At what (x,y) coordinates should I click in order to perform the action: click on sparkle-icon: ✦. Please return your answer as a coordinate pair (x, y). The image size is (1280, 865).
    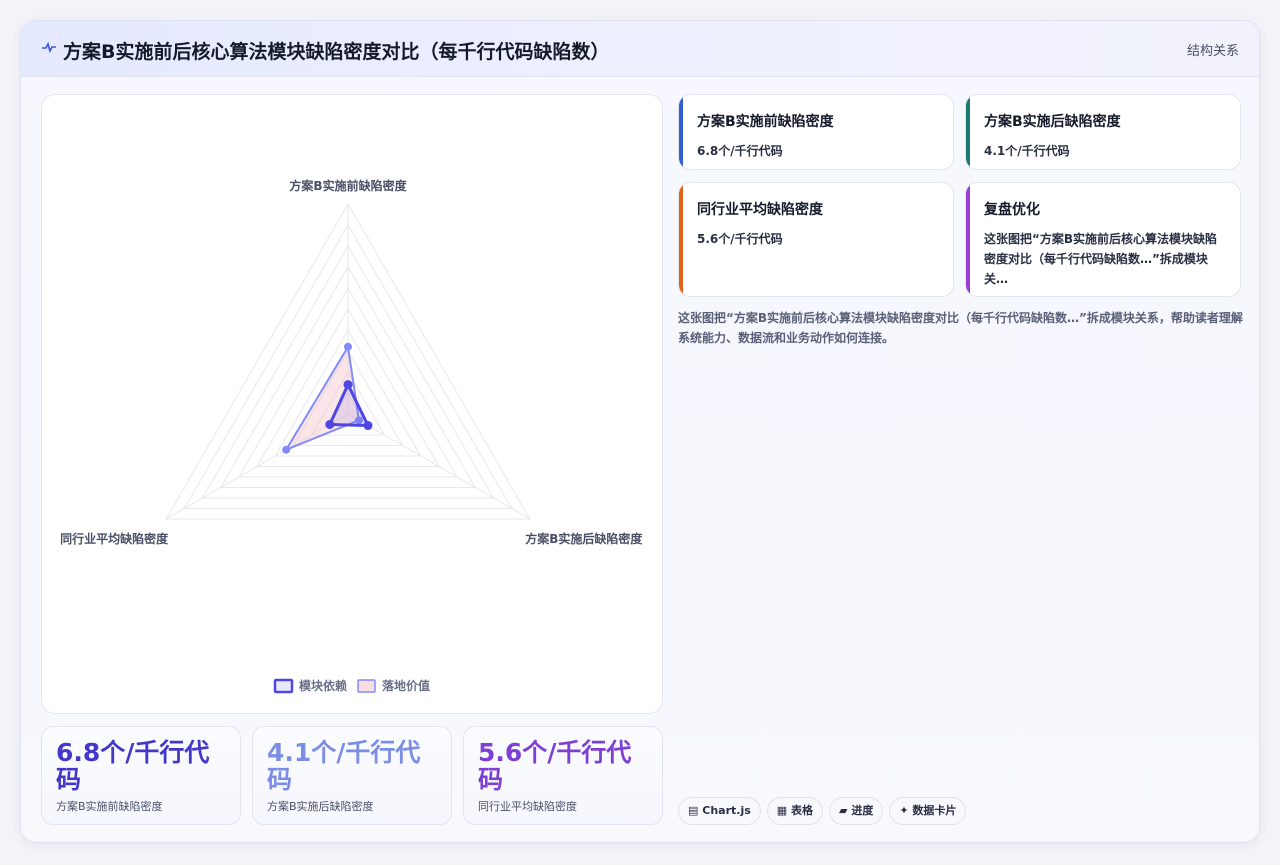
    Looking at the image, I should click on (904, 810).